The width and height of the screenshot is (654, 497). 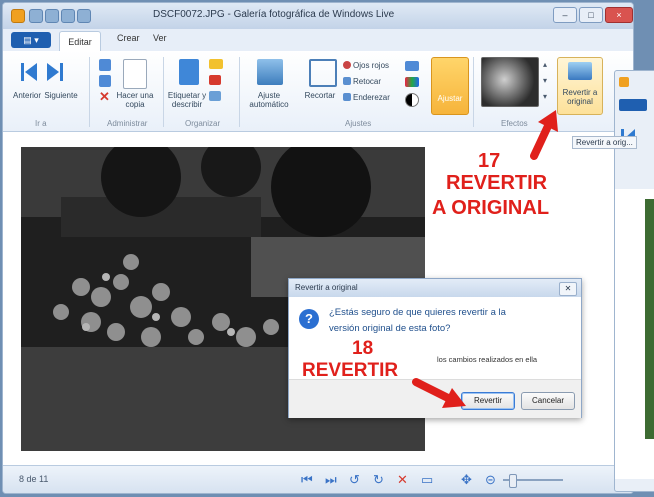 What do you see at coordinates (634, 334) in the screenshot?
I see `photo-area` at bounding box center [634, 334].